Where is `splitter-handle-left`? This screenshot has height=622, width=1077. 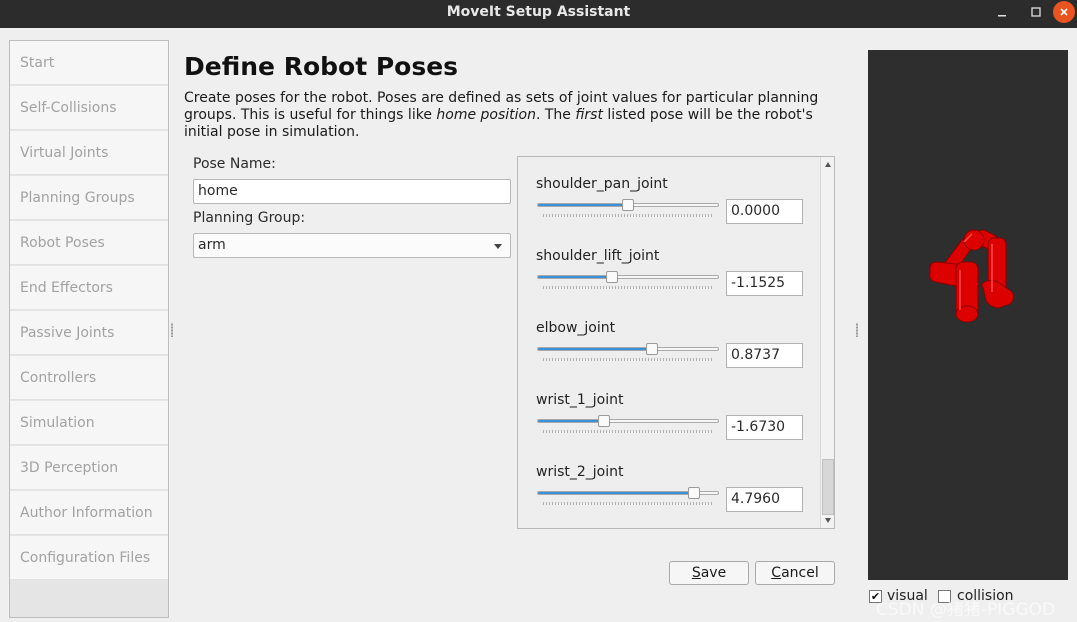
splitter-handle-left is located at coordinates (172, 330).